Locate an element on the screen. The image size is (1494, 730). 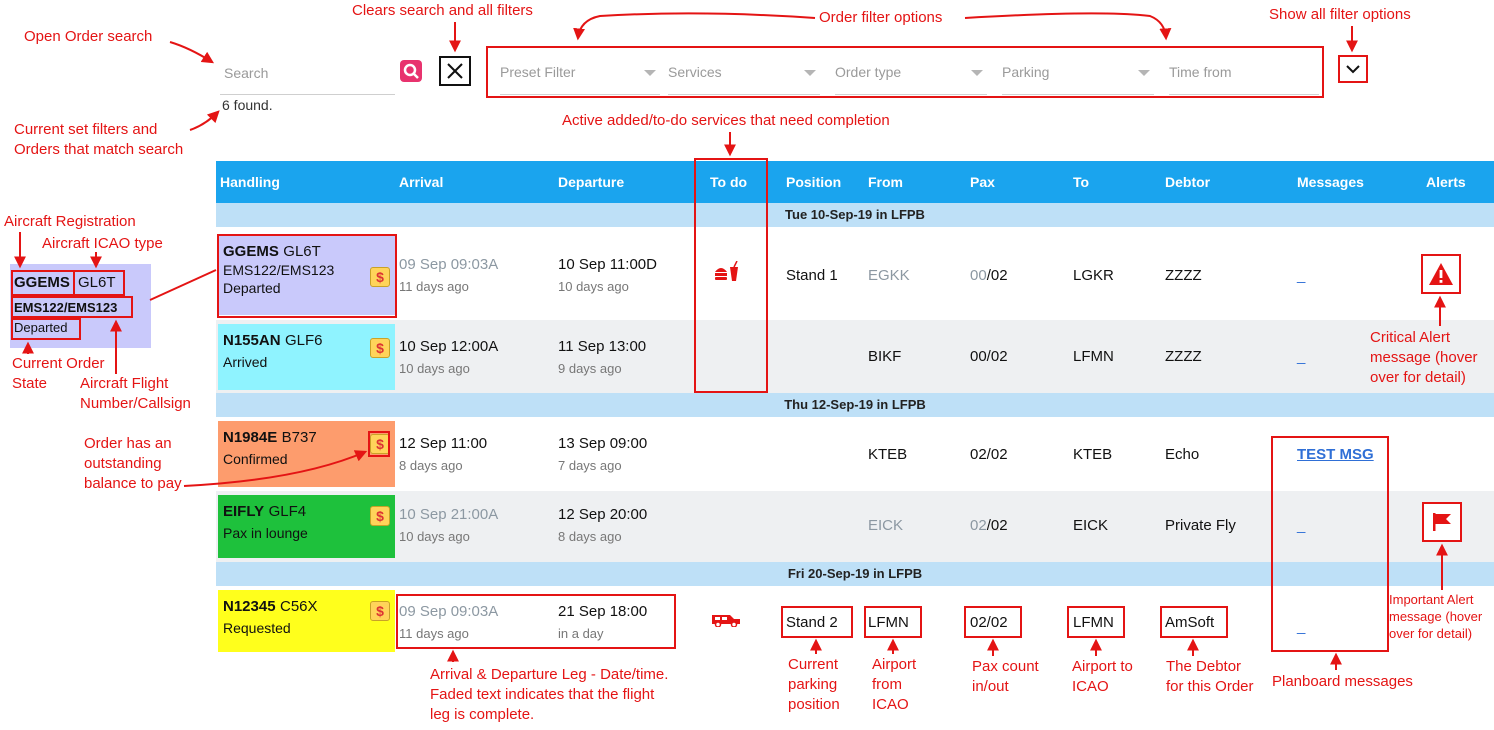
from-cell: EGKK is located at coordinates (889, 275).